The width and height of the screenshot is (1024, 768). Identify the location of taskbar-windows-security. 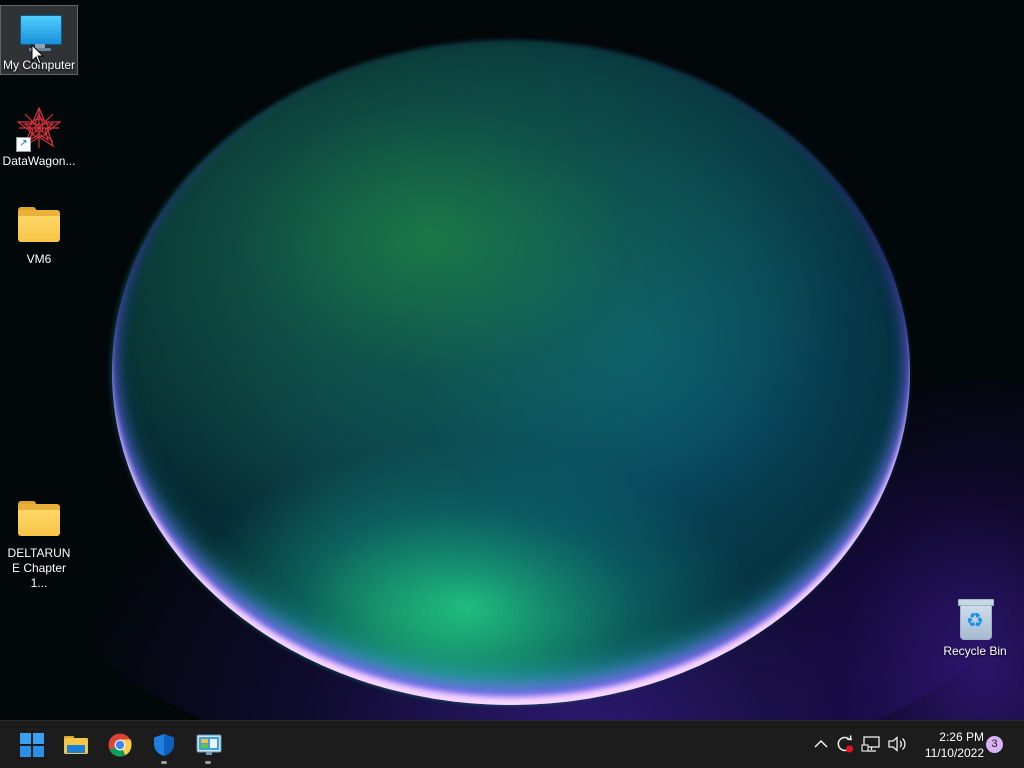
(164, 745).